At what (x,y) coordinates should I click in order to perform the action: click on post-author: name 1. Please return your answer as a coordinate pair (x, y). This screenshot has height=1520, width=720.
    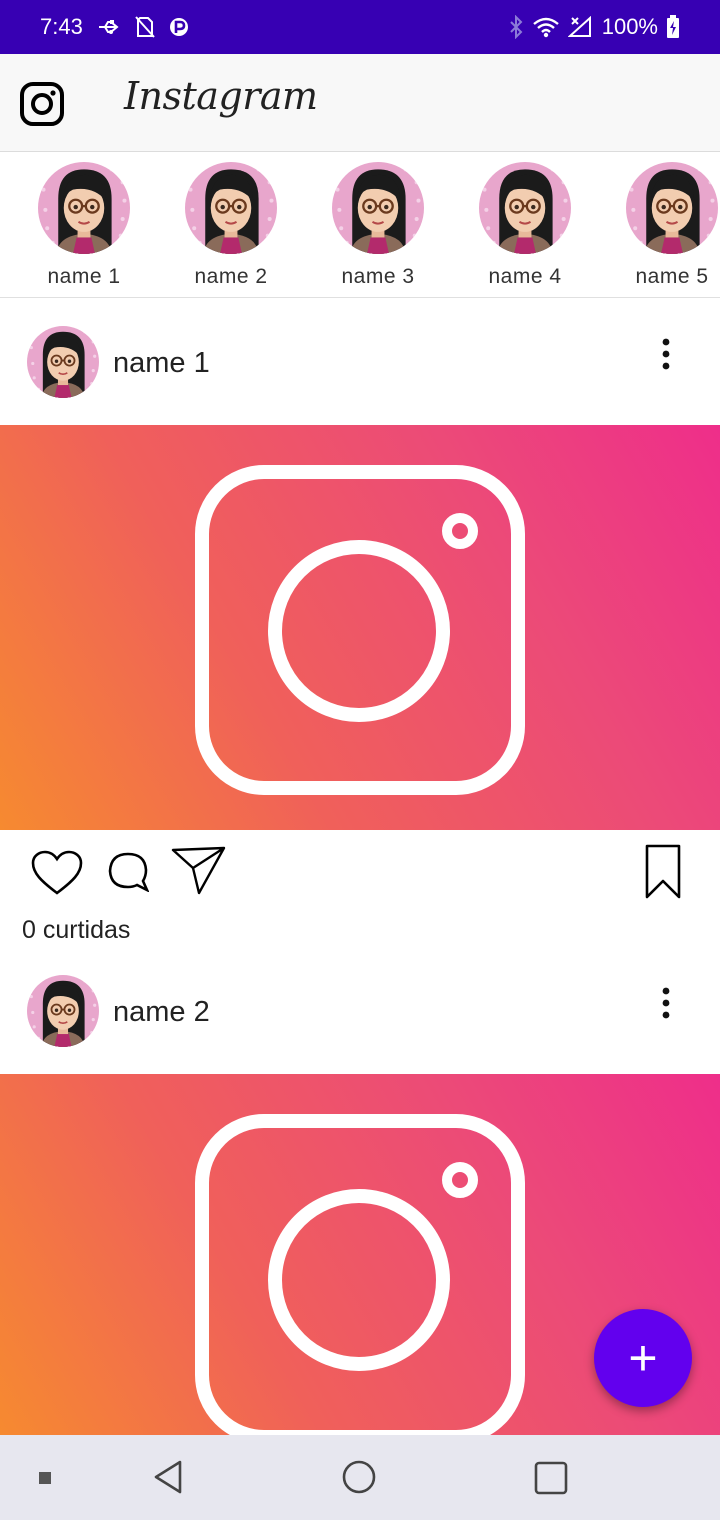
    Looking at the image, I should click on (161, 363).